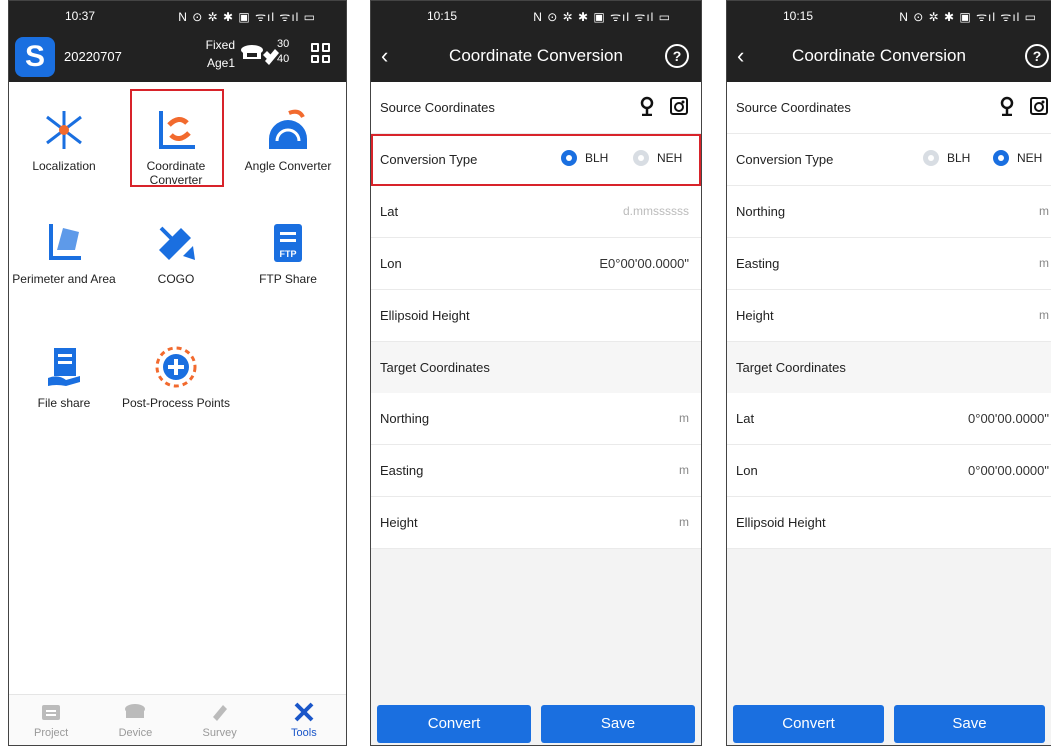 Image resolution: width=1051 pixels, height=746 pixels. I want to click on tool-label: Localization, so click(64, 166).